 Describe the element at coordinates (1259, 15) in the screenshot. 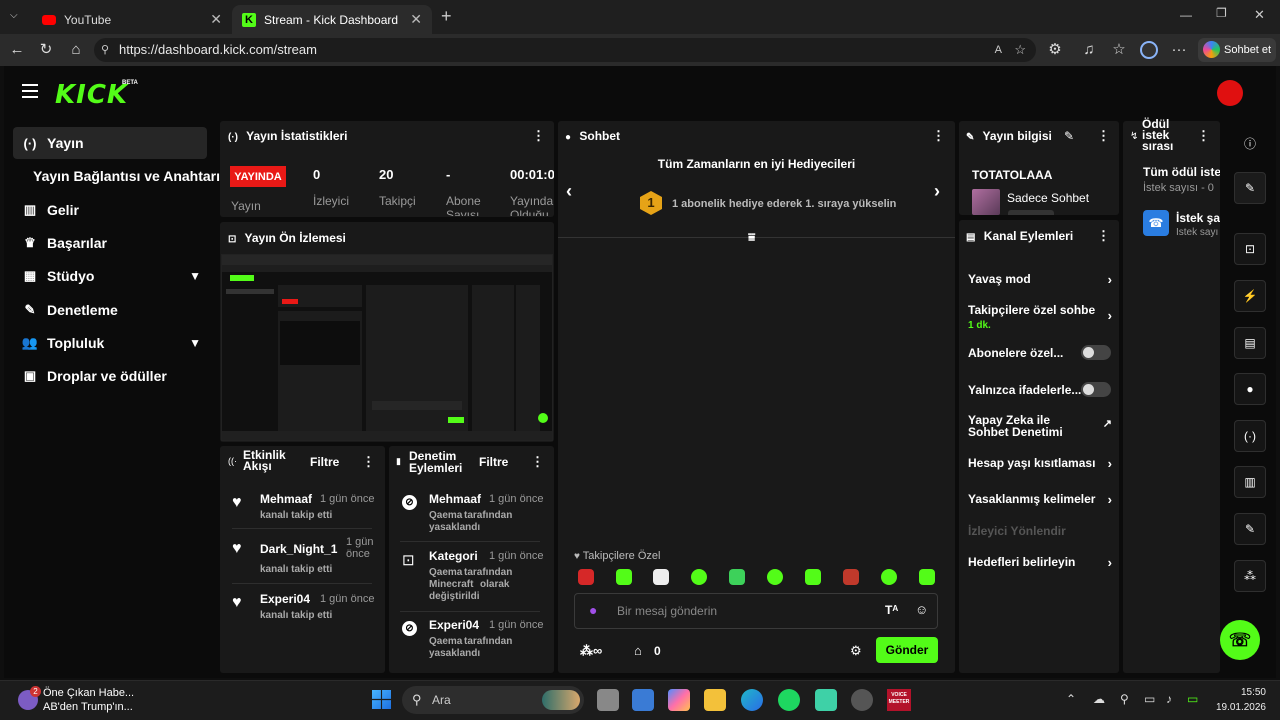

I see `window-close-button: ✕` at that location.